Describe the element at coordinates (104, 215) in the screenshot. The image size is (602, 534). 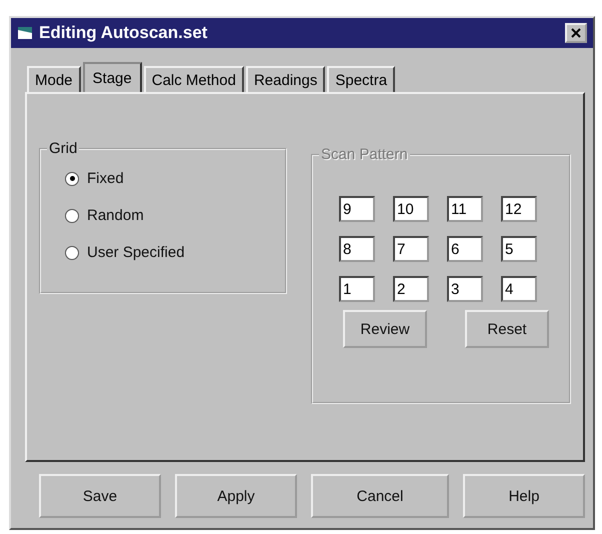
I see `radio-option: Random` at that location.